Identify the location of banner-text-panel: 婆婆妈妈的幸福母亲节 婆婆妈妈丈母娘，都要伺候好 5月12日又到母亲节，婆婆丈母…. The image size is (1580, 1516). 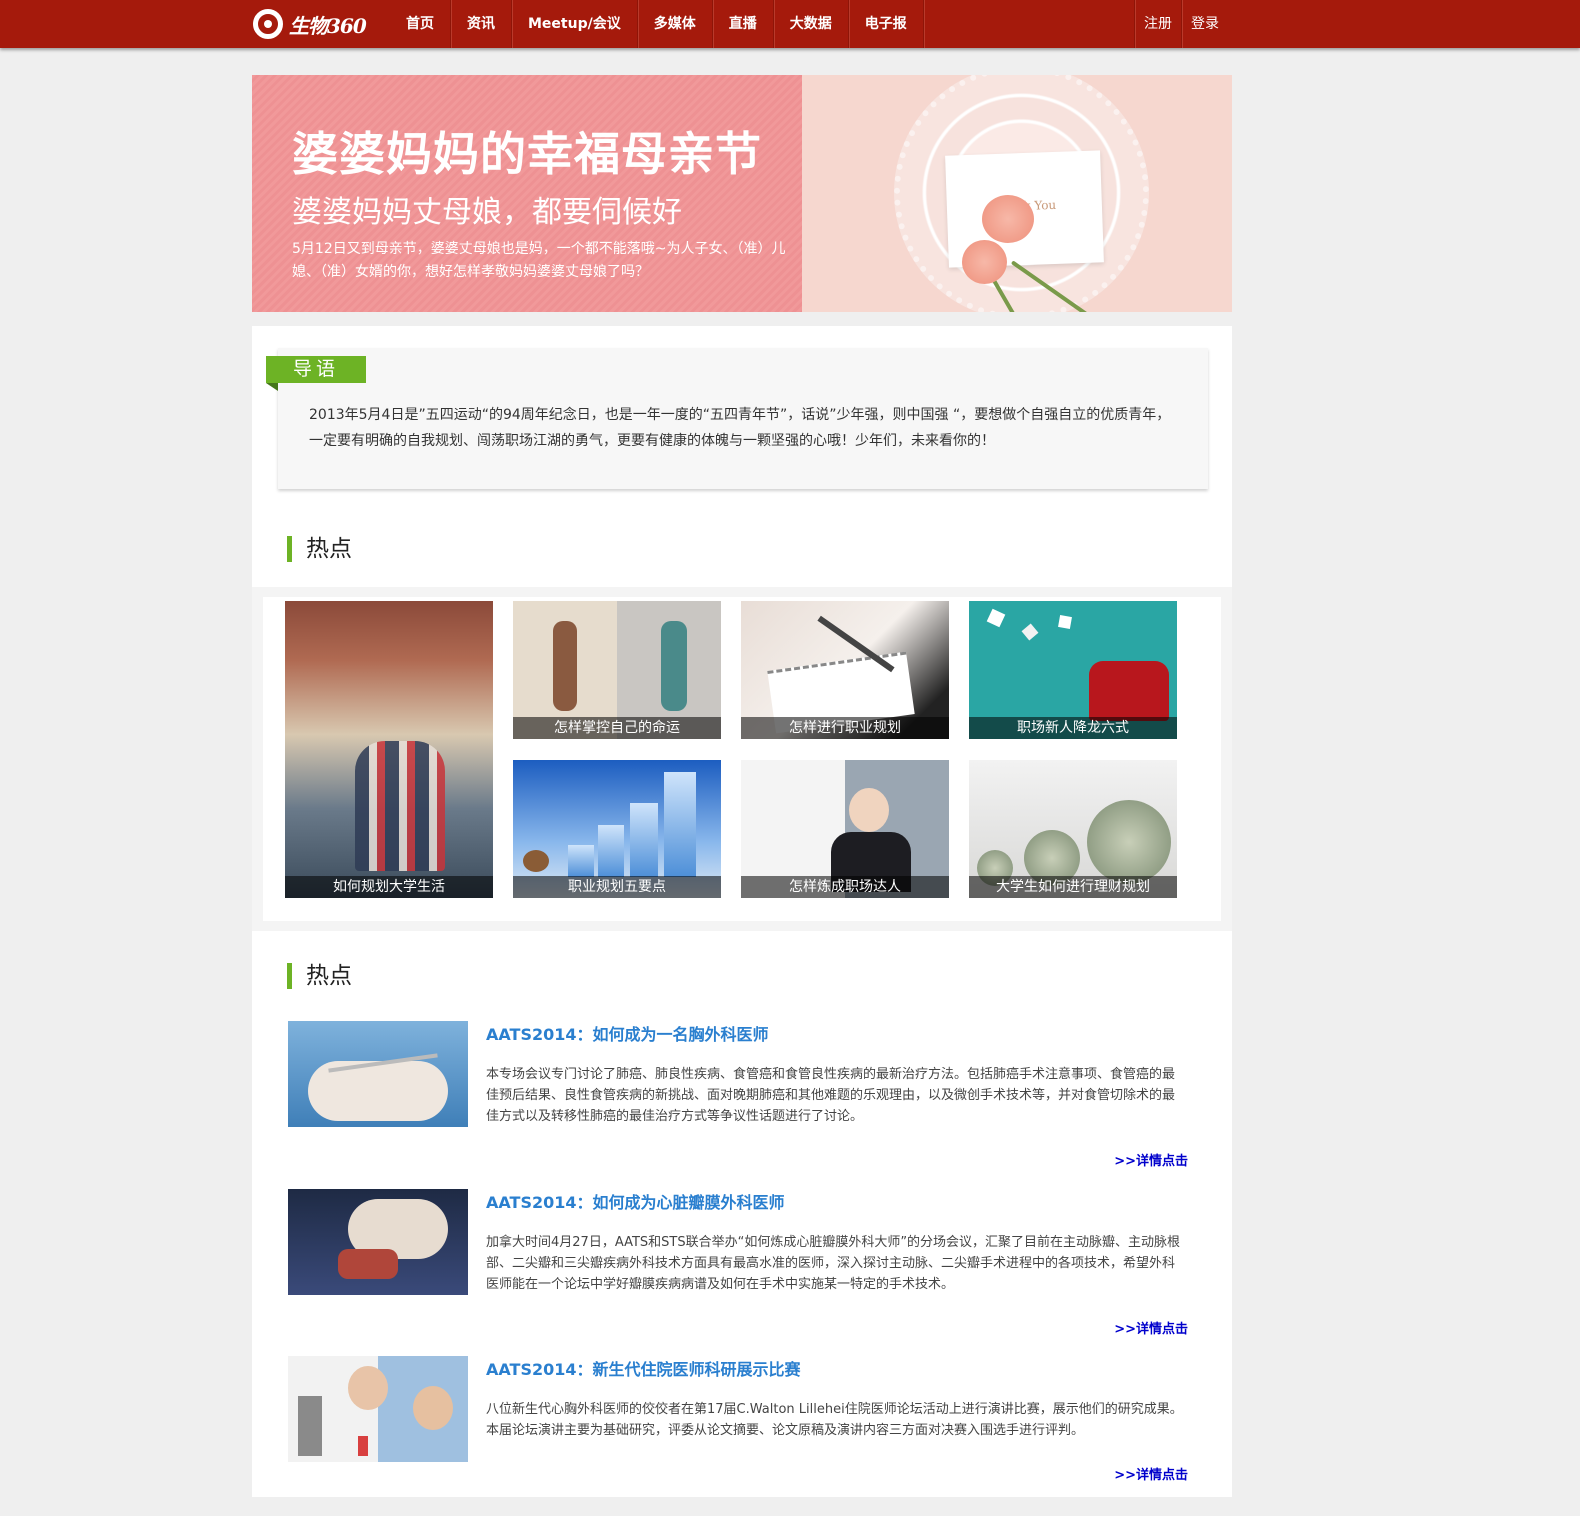
(527, 193).